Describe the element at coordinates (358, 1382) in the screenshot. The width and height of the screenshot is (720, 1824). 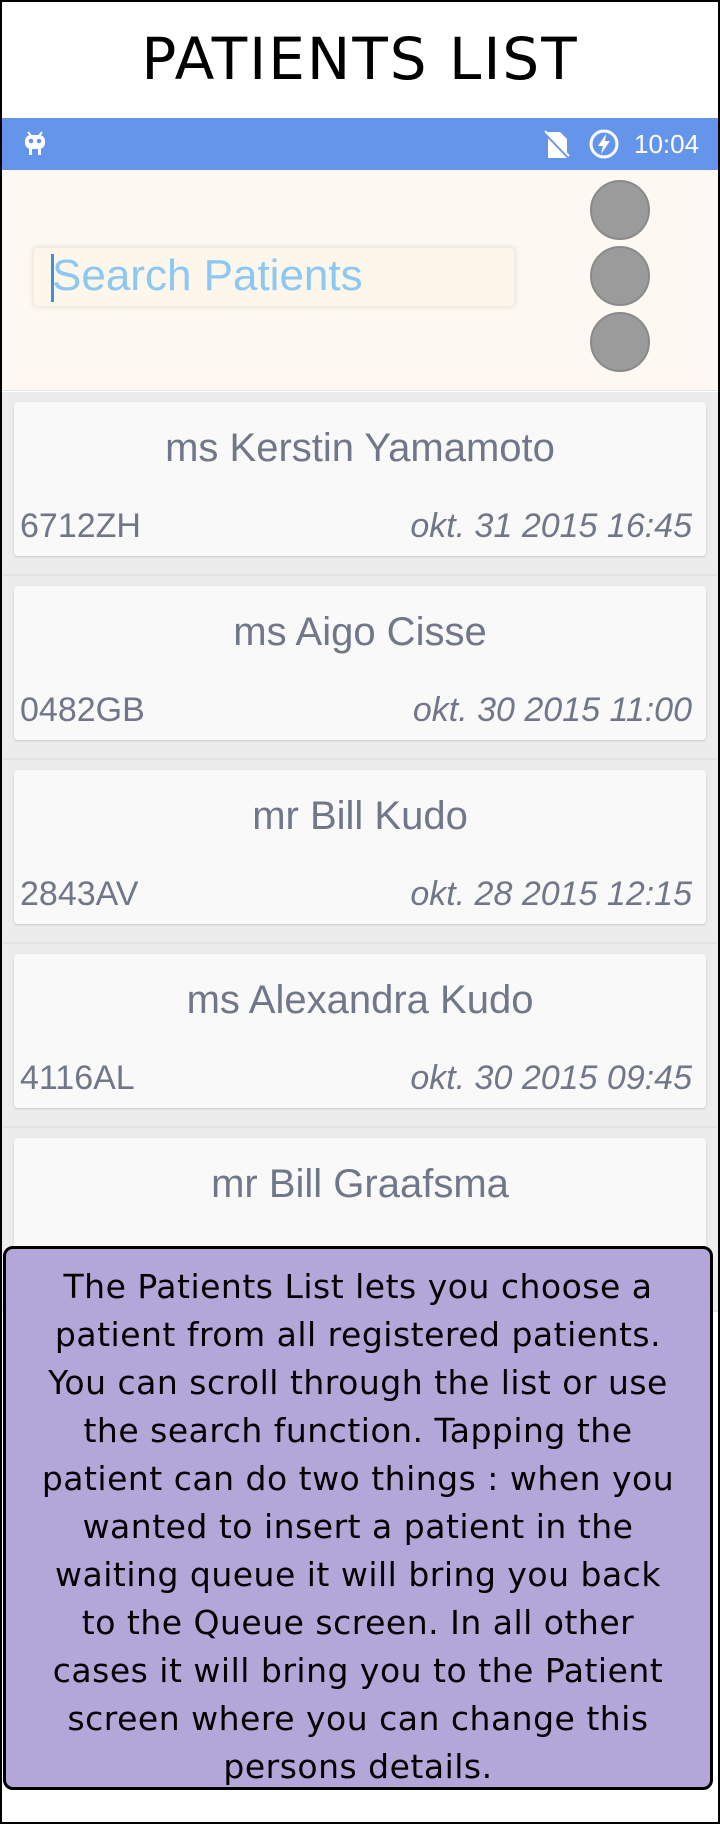
I see `tooltip-line: You can scroll through the list or use` at that location.